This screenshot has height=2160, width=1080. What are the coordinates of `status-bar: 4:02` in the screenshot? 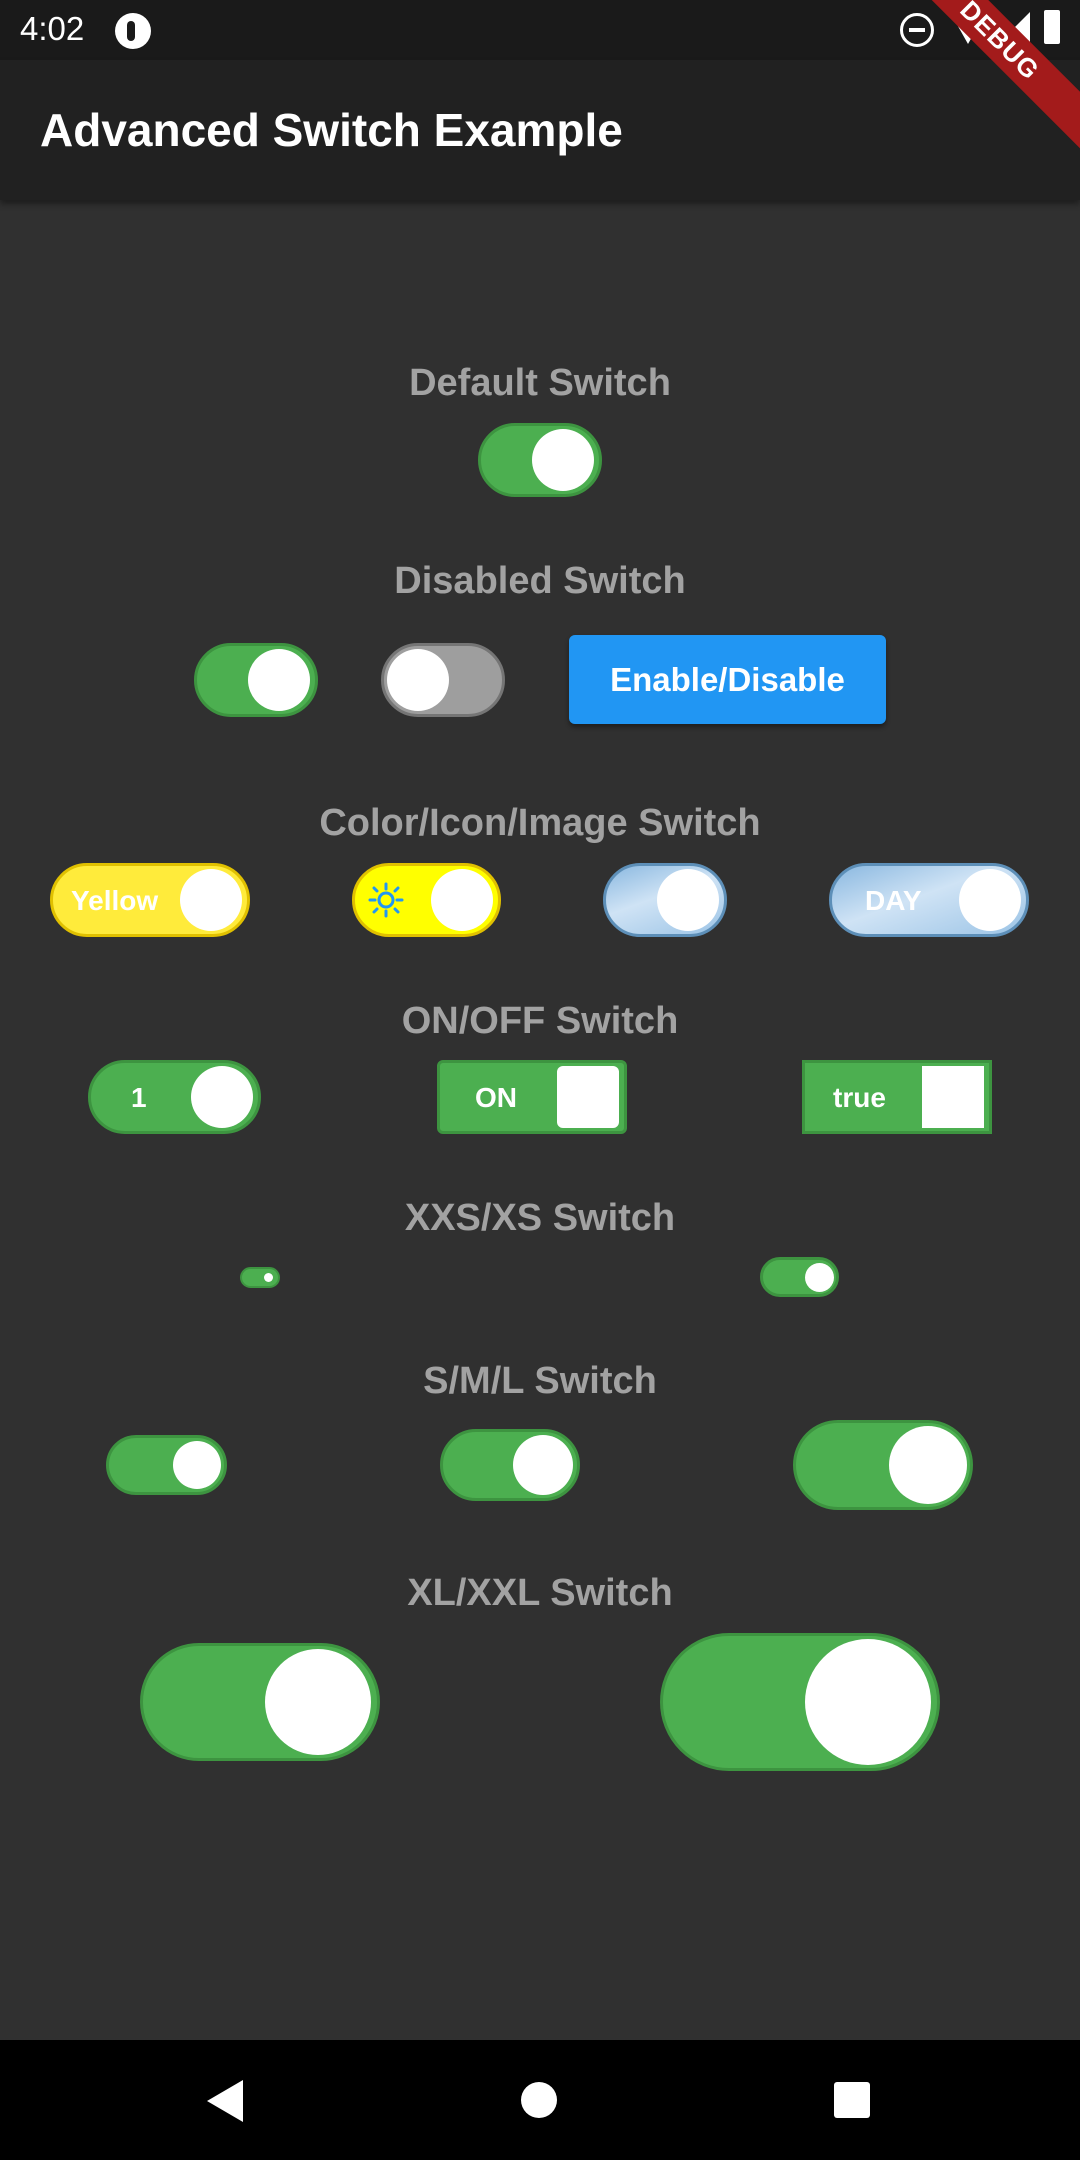 It's located at (540, 30).